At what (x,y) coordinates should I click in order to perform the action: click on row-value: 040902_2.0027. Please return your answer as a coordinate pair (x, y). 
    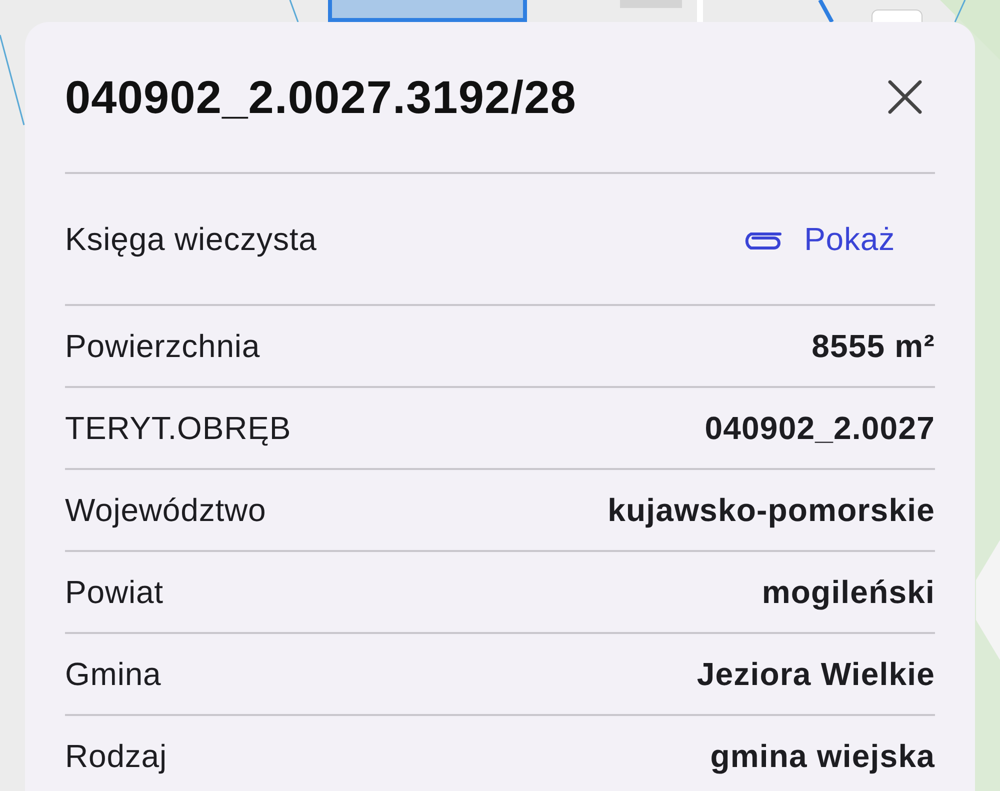
    Looking at the image, I should click on (819, 428).